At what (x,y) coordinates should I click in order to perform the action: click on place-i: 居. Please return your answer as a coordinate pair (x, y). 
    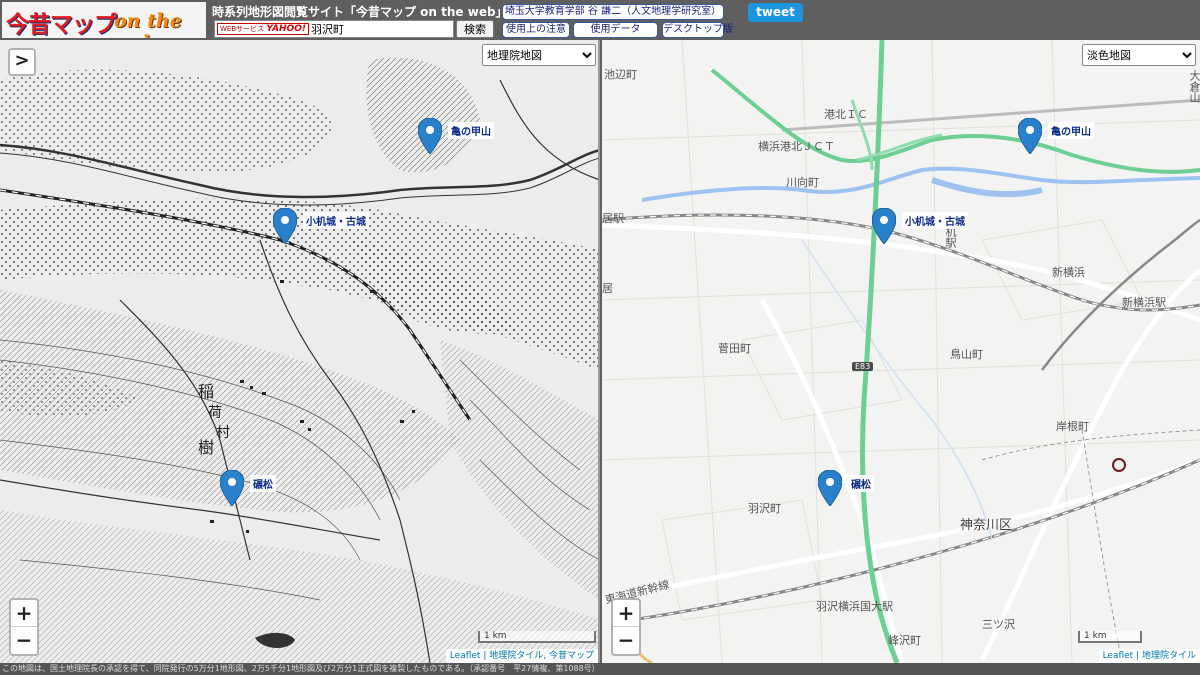
    Looking at the image, I should click on (607, 288).